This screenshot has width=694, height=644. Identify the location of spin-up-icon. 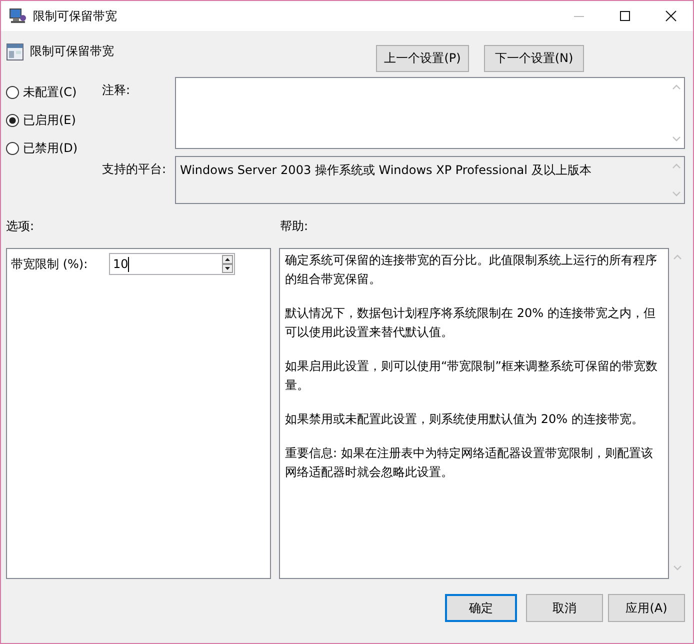
(227, 259).